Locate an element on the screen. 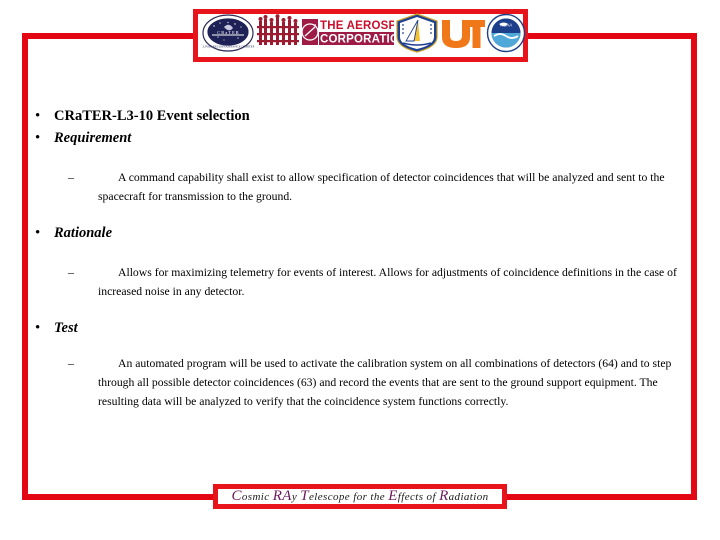 Image resolution: width=720 pixels, height=540 pixels. svg-text: THE AEROSPACE is located at coordinates (357, 26).